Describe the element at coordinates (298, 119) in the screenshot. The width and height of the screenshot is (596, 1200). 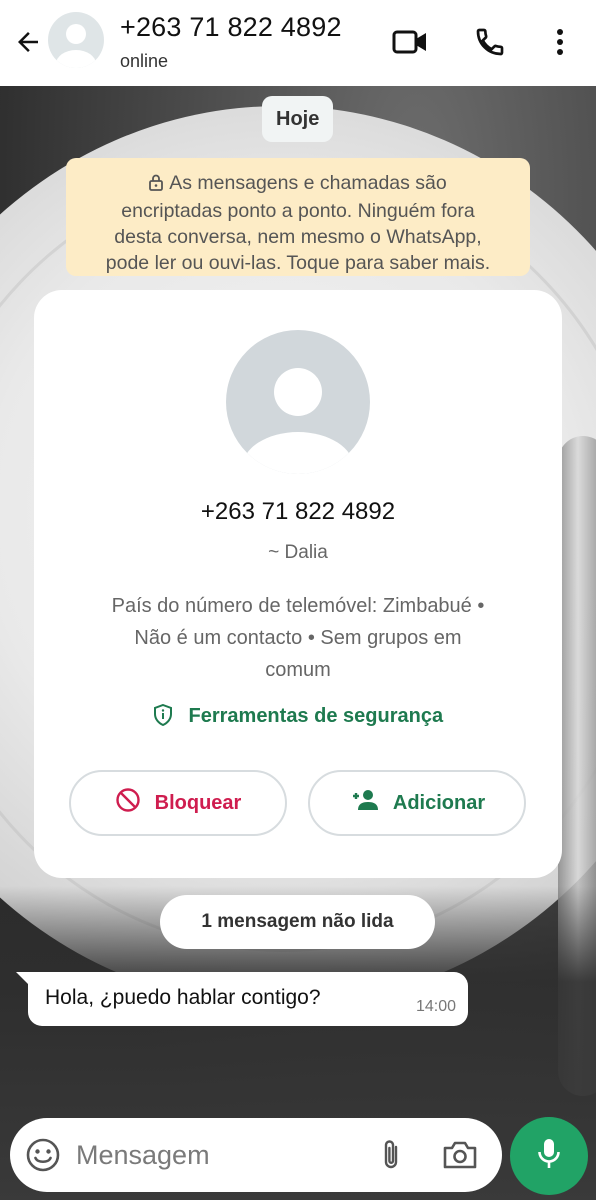
I see `date-chip: Hoje` at that location.